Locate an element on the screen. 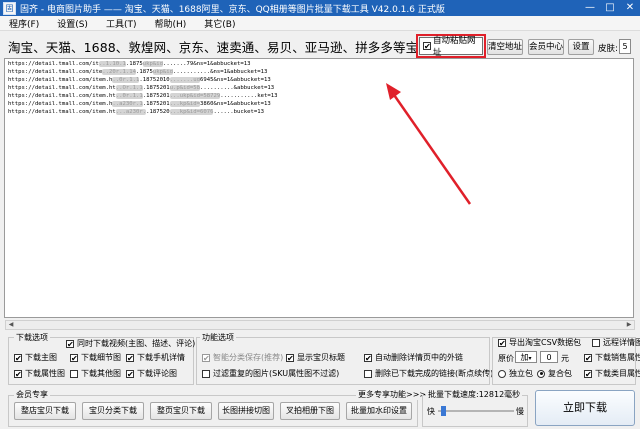 This screenshot has height=429, width=640. function-option-checkbox: 删除已下载完成的链接(断点续传) is located at coordinates (428, 373).